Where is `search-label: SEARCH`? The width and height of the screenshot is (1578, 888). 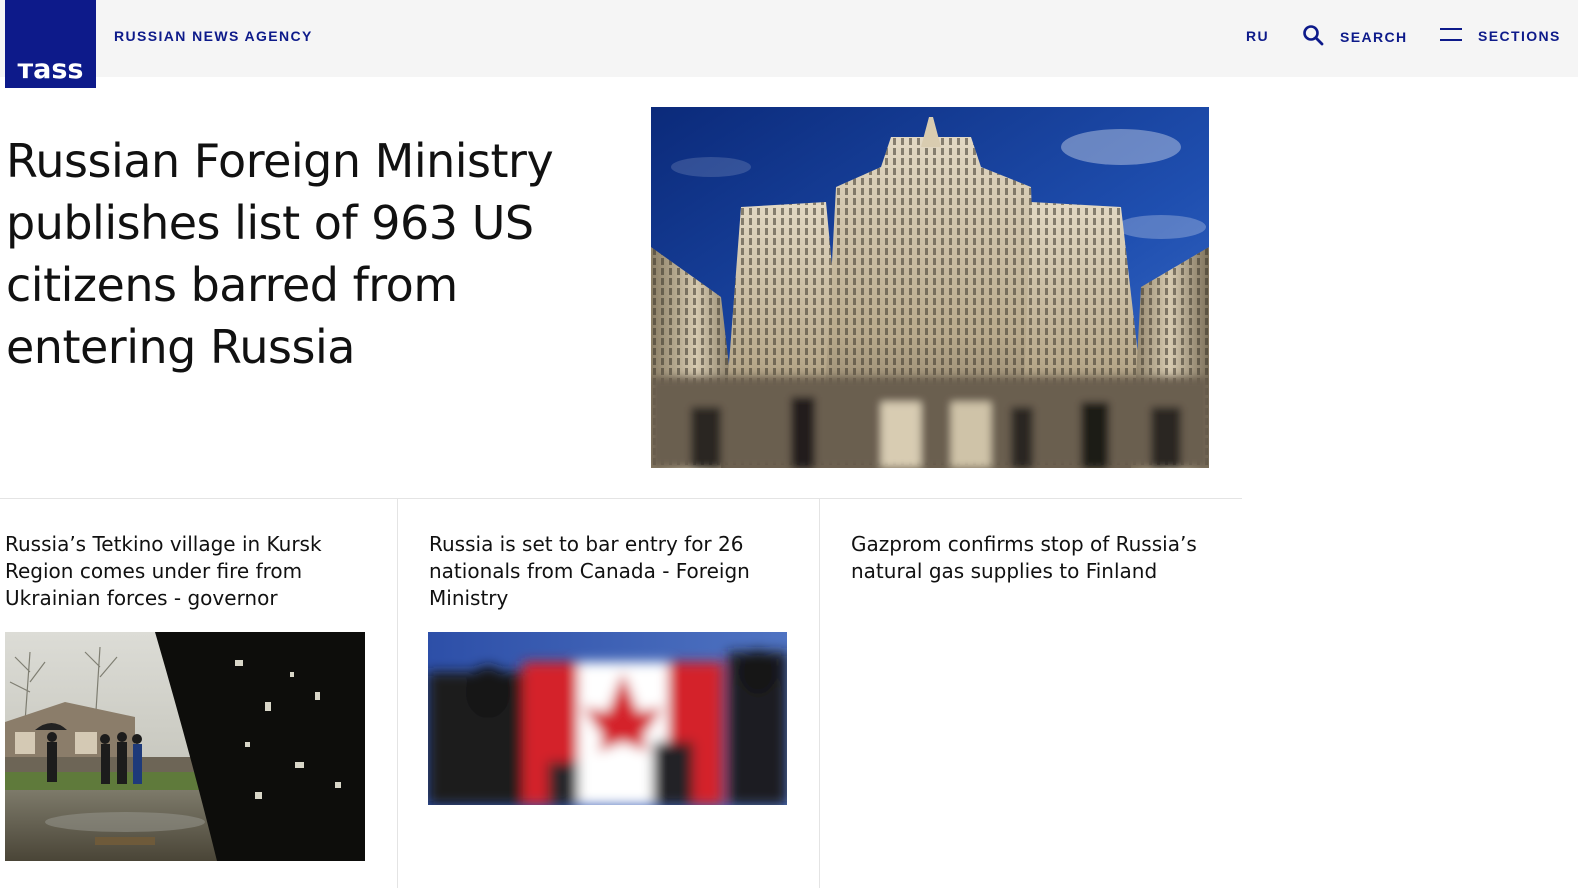 search-label: SEARCH is located at coordinates (1374, 37).